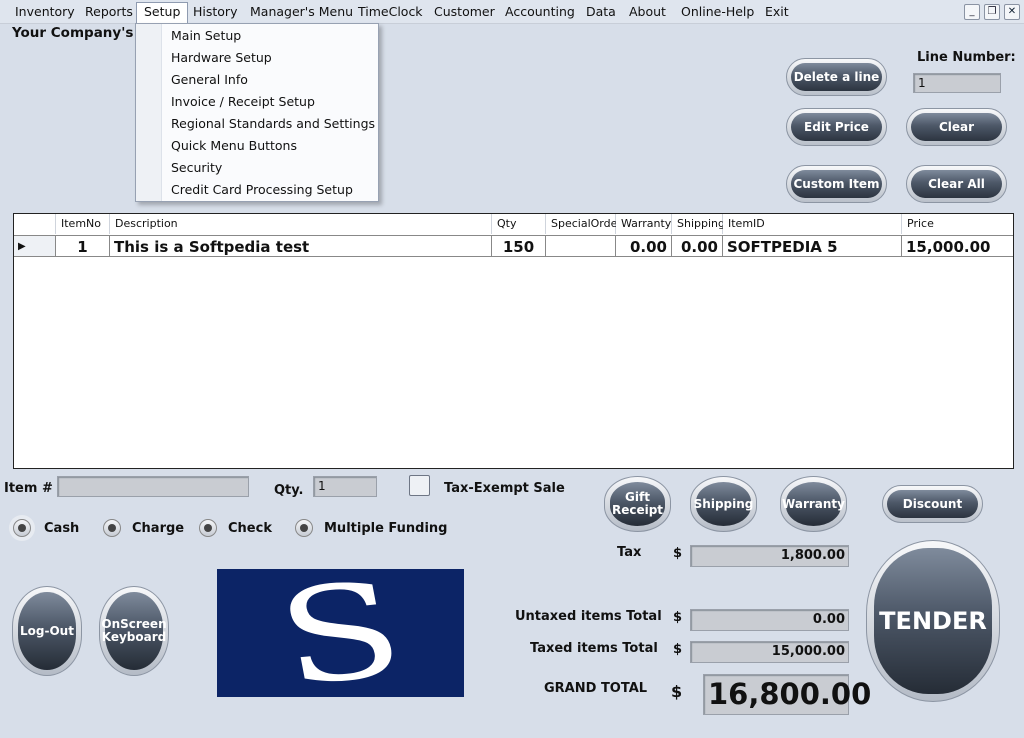 Image resolution: width=1024 pixels, height=738 pixels. Describe the element at coordinates (386, 528) in the screenshot. I see `radio-multiple-funding-label: Multiple Funding` at that location.